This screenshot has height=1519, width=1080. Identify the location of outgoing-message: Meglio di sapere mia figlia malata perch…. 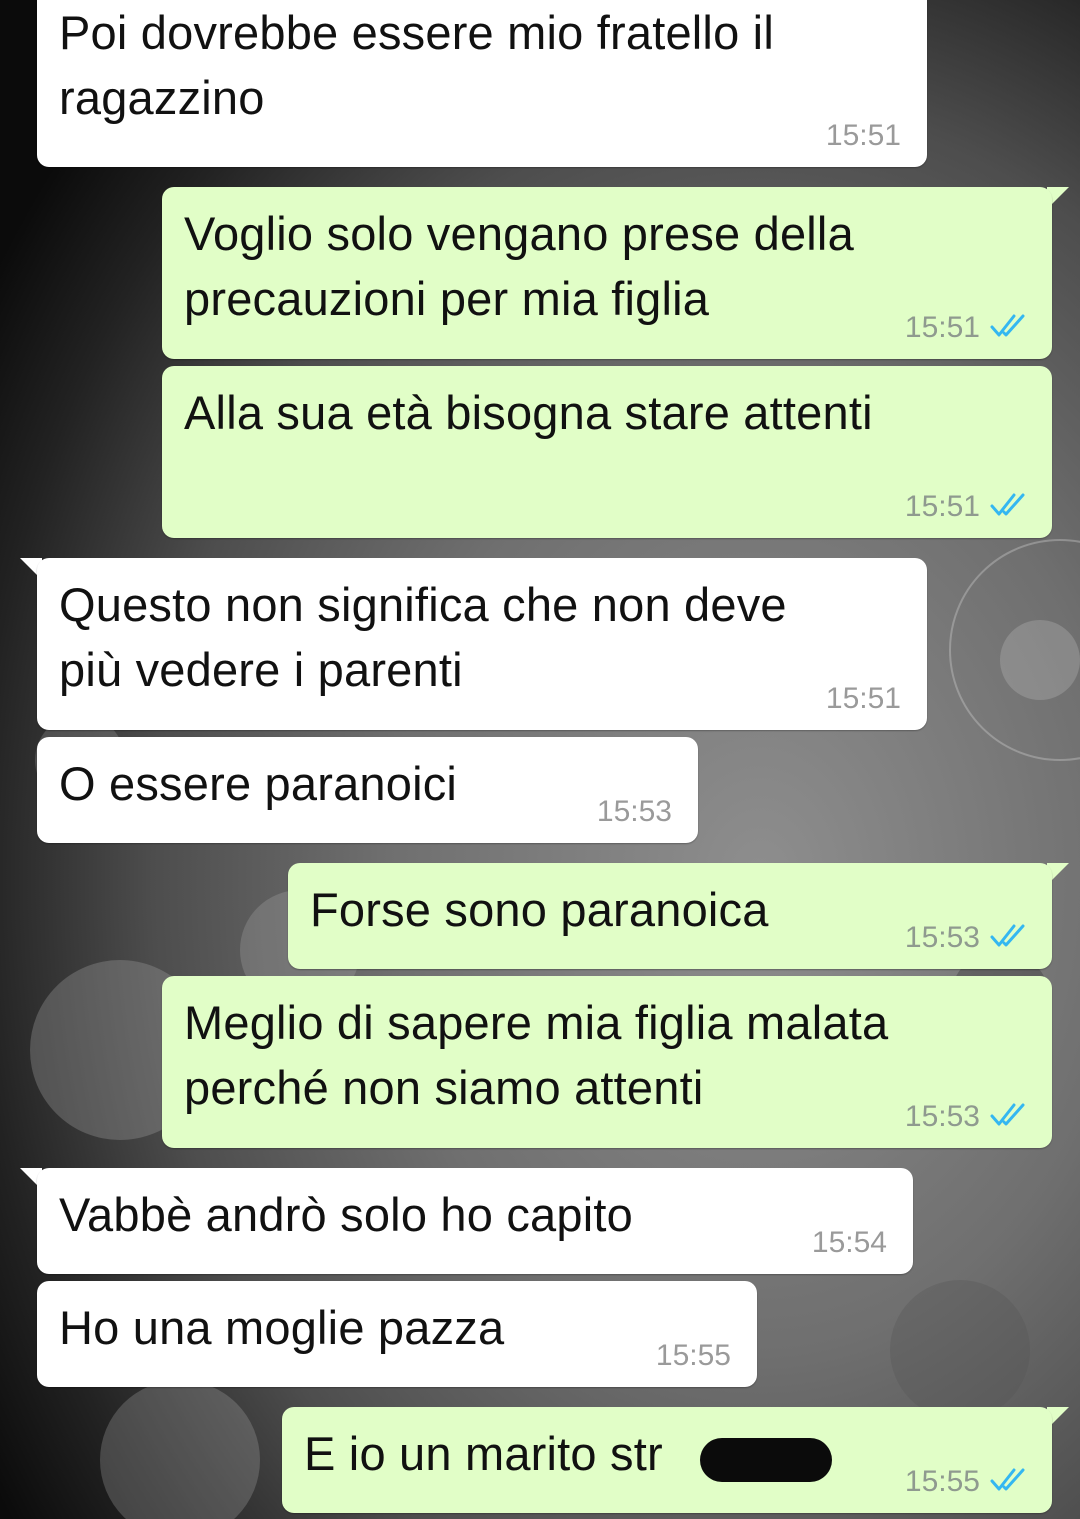
(607, 1062).